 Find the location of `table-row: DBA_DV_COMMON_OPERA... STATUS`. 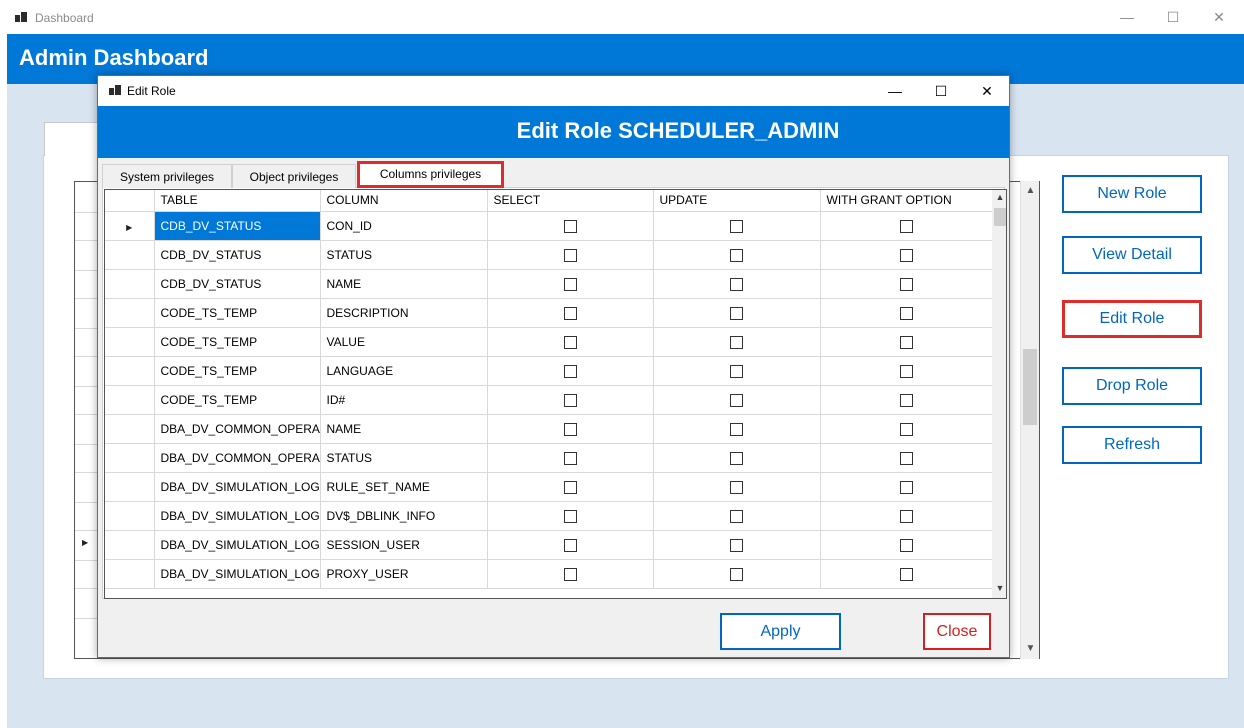

table-row: DBA_DV_COMMON_OPERA... STATUS is located at coordinates (549, 458).